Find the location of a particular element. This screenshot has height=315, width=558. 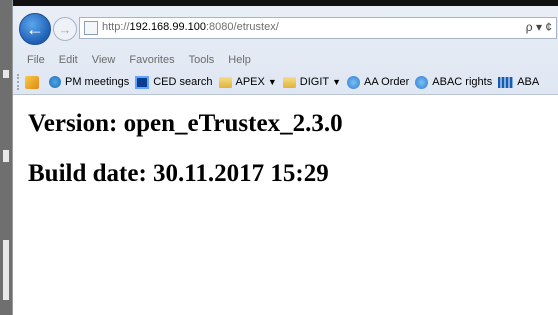

favorite-label: AA Order is located at coordinates (387, 82).